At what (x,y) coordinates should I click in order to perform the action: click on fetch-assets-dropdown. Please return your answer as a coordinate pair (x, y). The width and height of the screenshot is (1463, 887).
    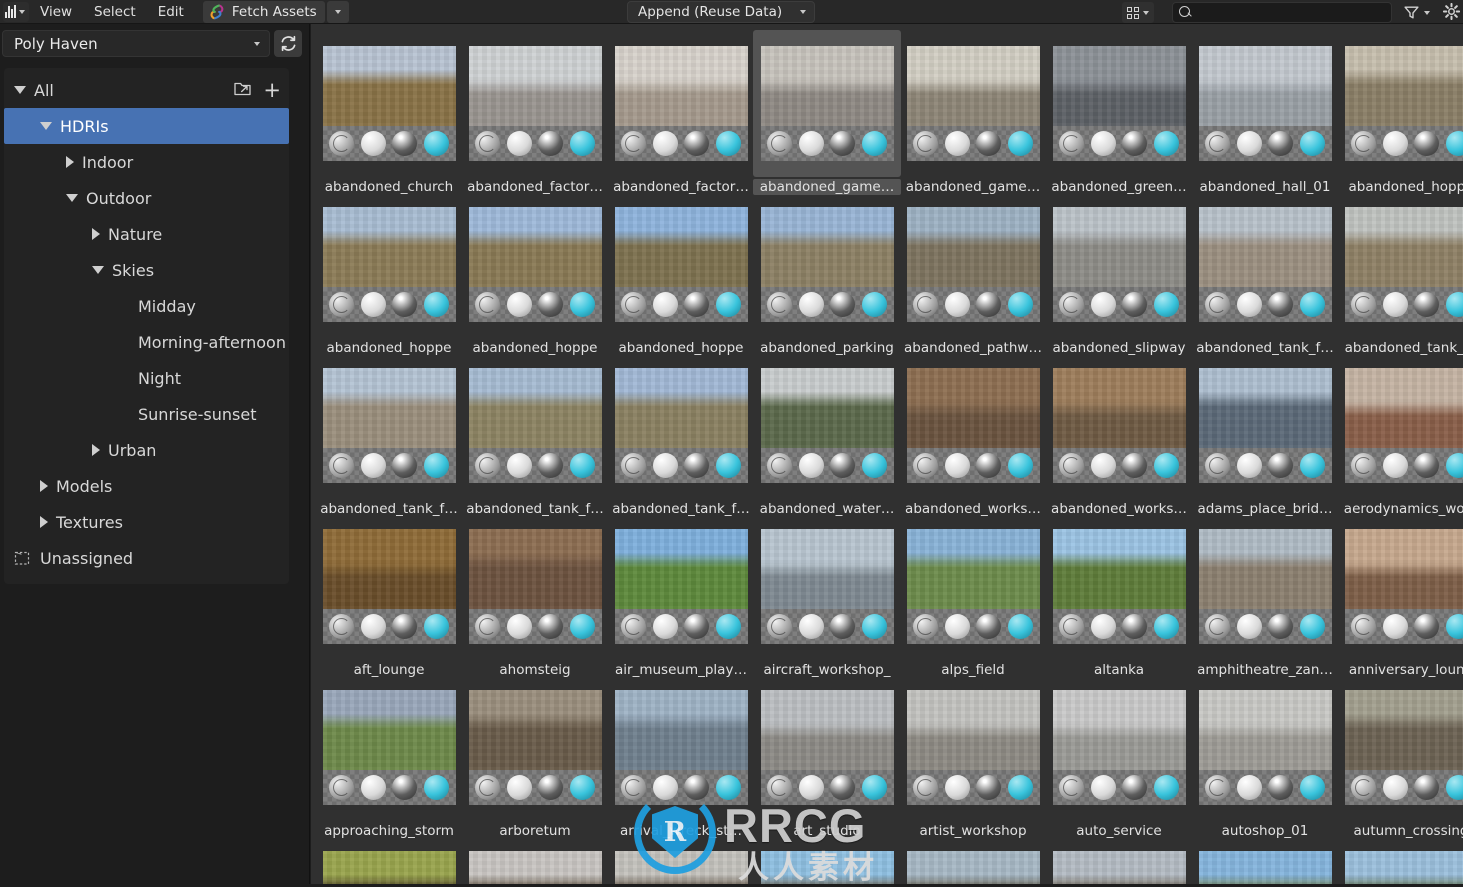
    Looking at the image, I should click on (338, 12).